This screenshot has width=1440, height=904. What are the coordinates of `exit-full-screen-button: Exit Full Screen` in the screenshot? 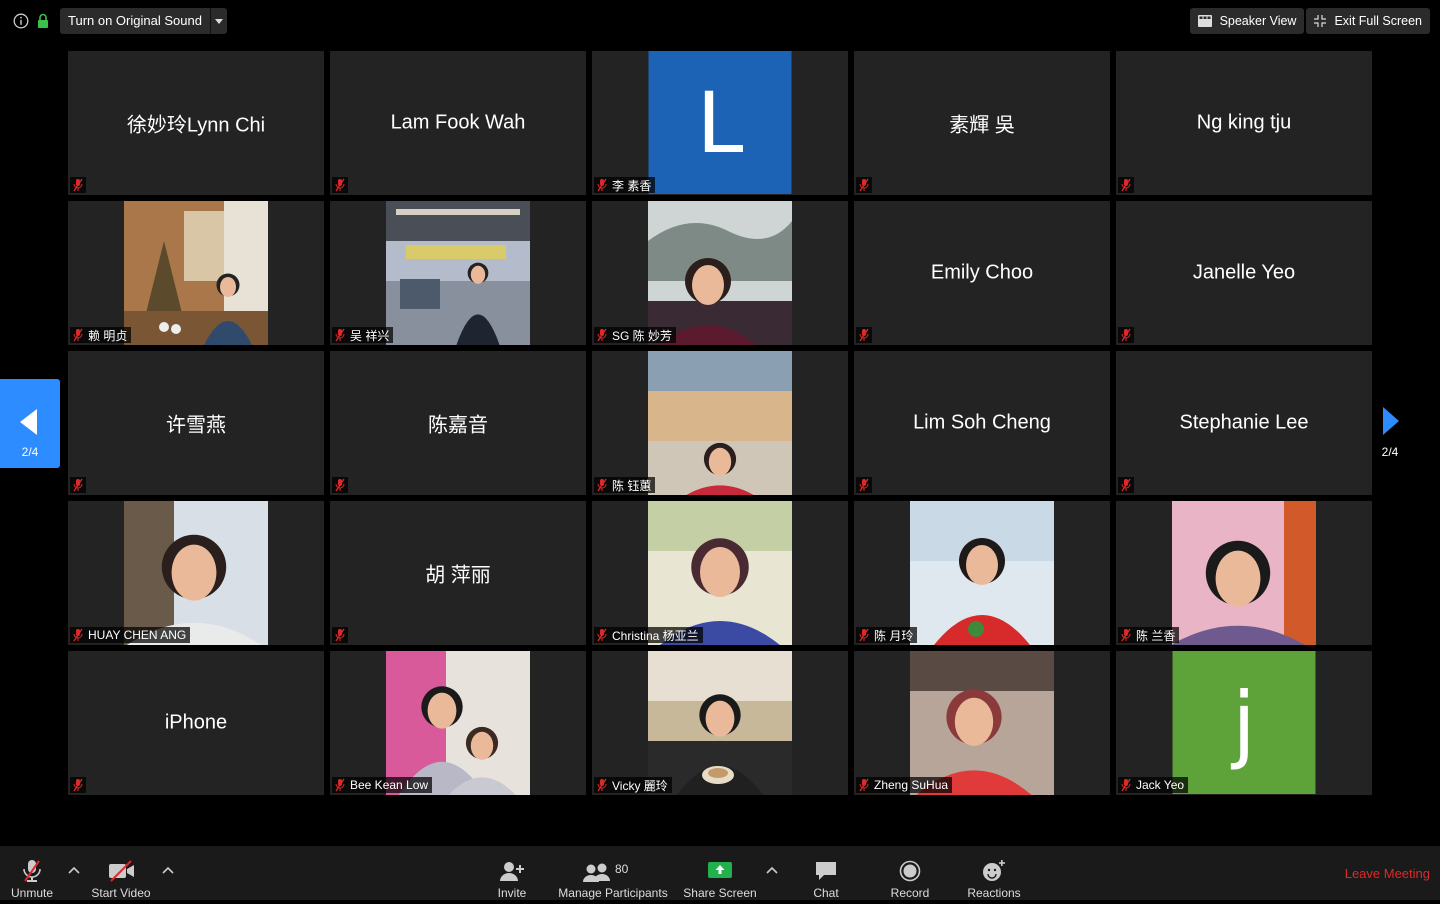 It's located at (1368, 21).